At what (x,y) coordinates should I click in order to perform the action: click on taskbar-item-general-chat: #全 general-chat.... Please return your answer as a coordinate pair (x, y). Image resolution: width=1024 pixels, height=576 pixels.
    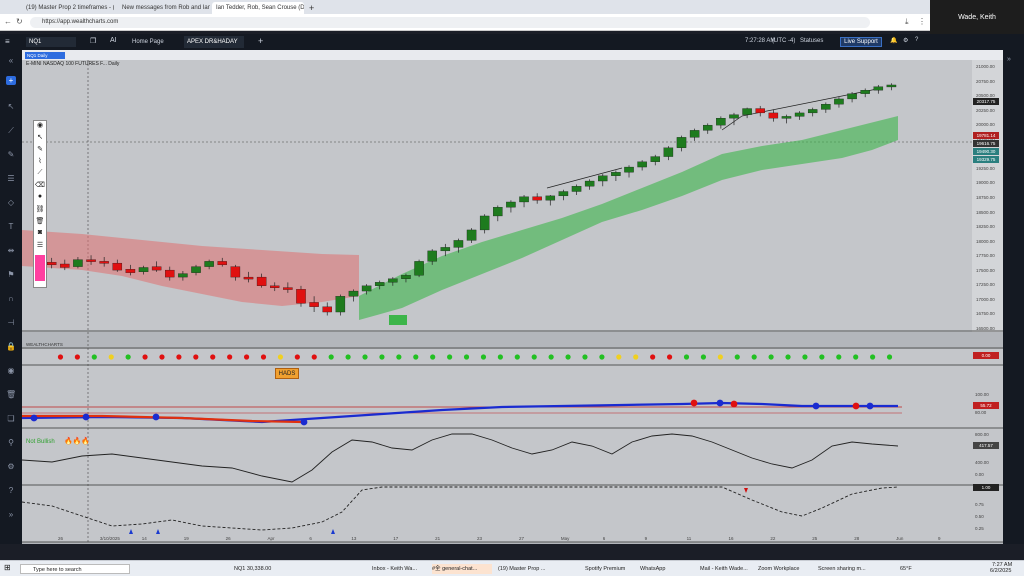
    Looking at the image, I should click on (462, 569).